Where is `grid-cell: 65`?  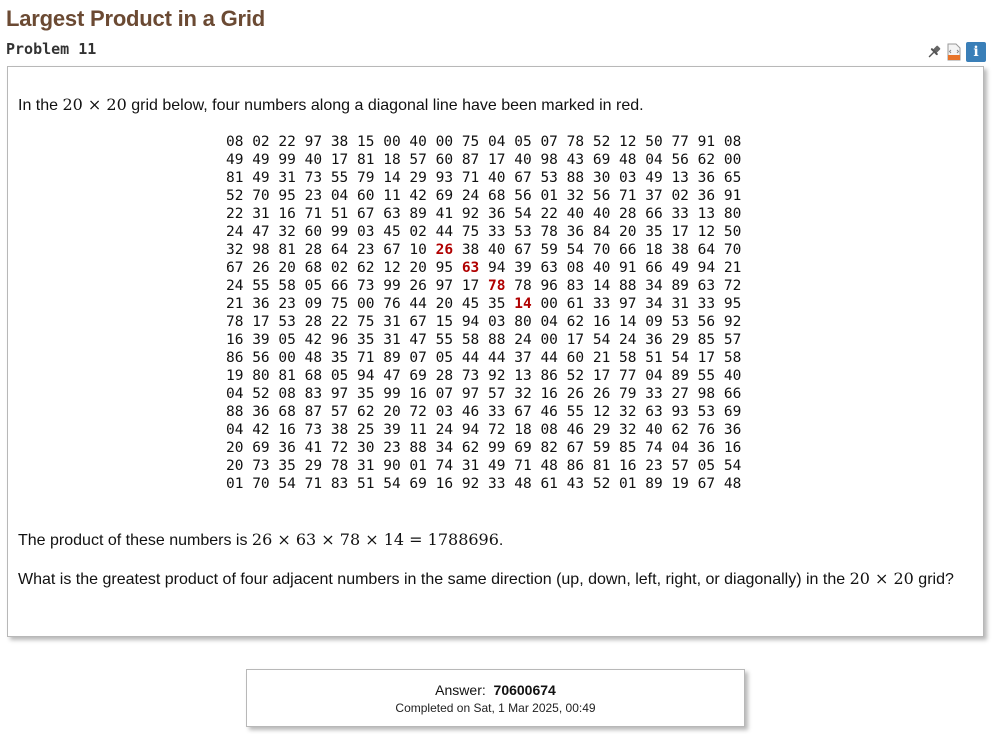 grid-cell: 65 is located at coordinates (732, 178).